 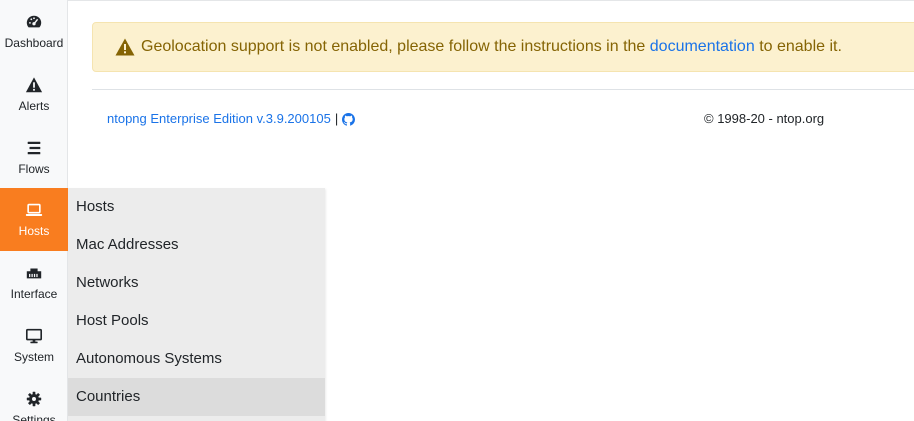 What do you see at coordinates (34, 169) in the screenshot?
I see `sidebar-item-label: Flows` at bounding box center [34, 169].